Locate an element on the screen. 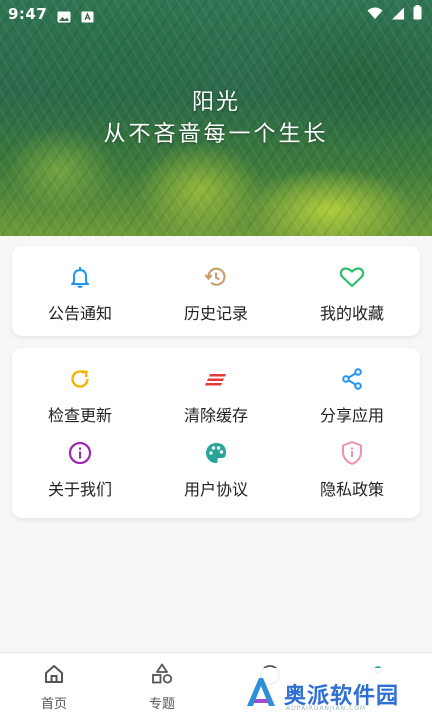 The width and height of the screenshot is (432, 720). share-app-button: 分享应用 is located at coordinates (352, 396).